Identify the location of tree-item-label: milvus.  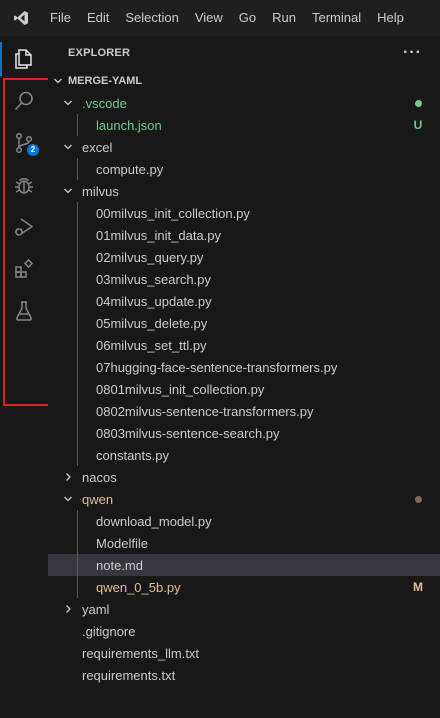
(100, 191).